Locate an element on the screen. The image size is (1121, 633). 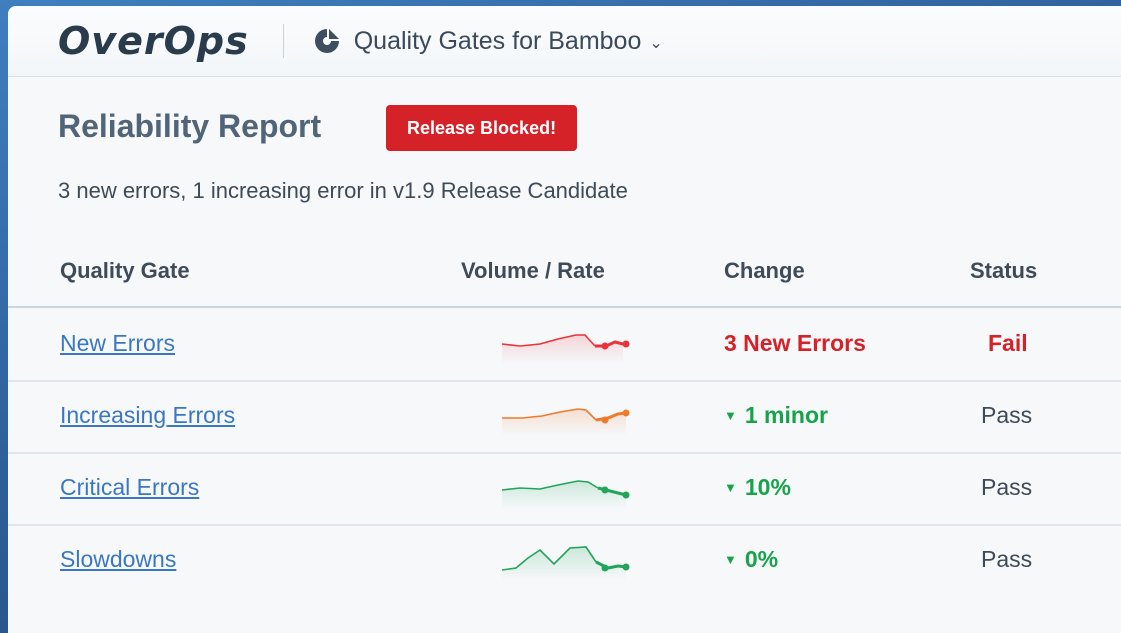
change-value: ▼ 1 minor is located at coordinates (776, 415).